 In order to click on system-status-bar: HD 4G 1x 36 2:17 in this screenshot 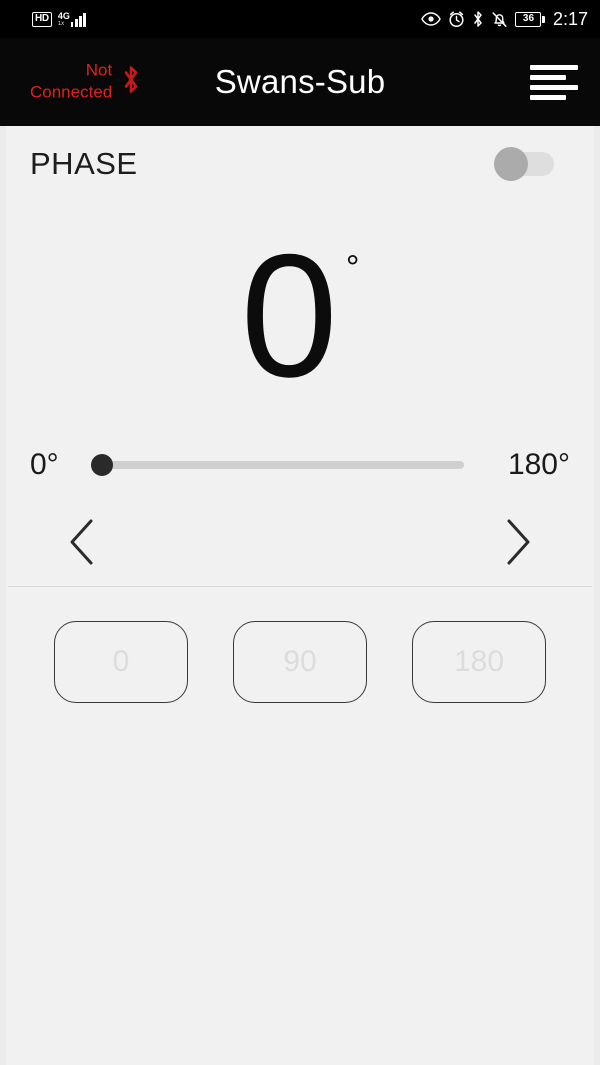, I will do `click(300, 19)`.